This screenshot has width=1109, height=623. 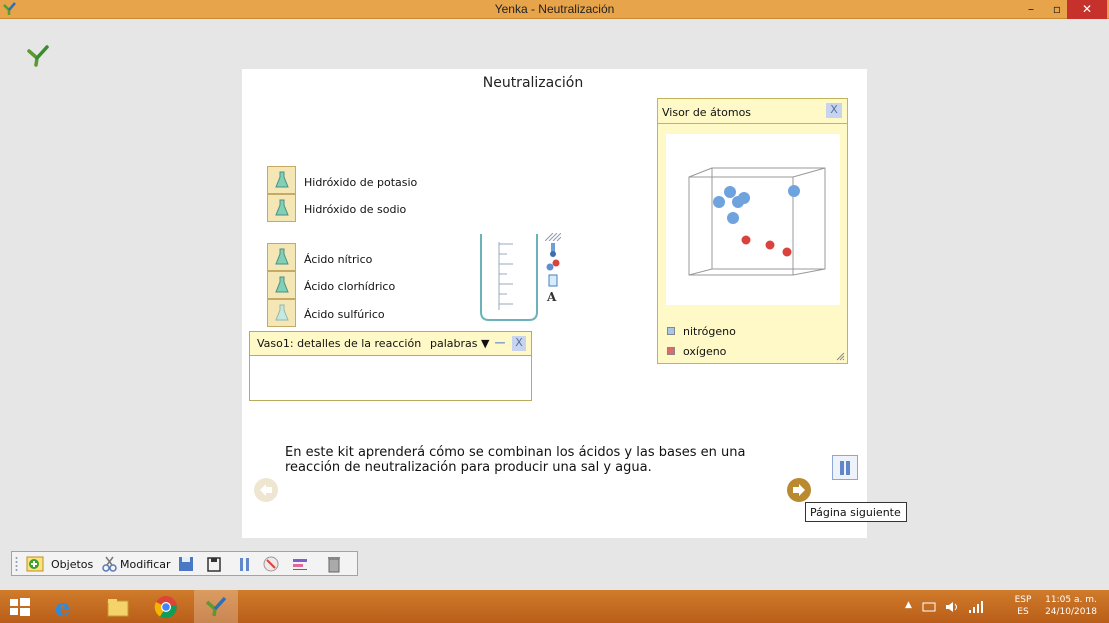 I want to click on internet-explorer-icon: e, so click(x=65, y=607).